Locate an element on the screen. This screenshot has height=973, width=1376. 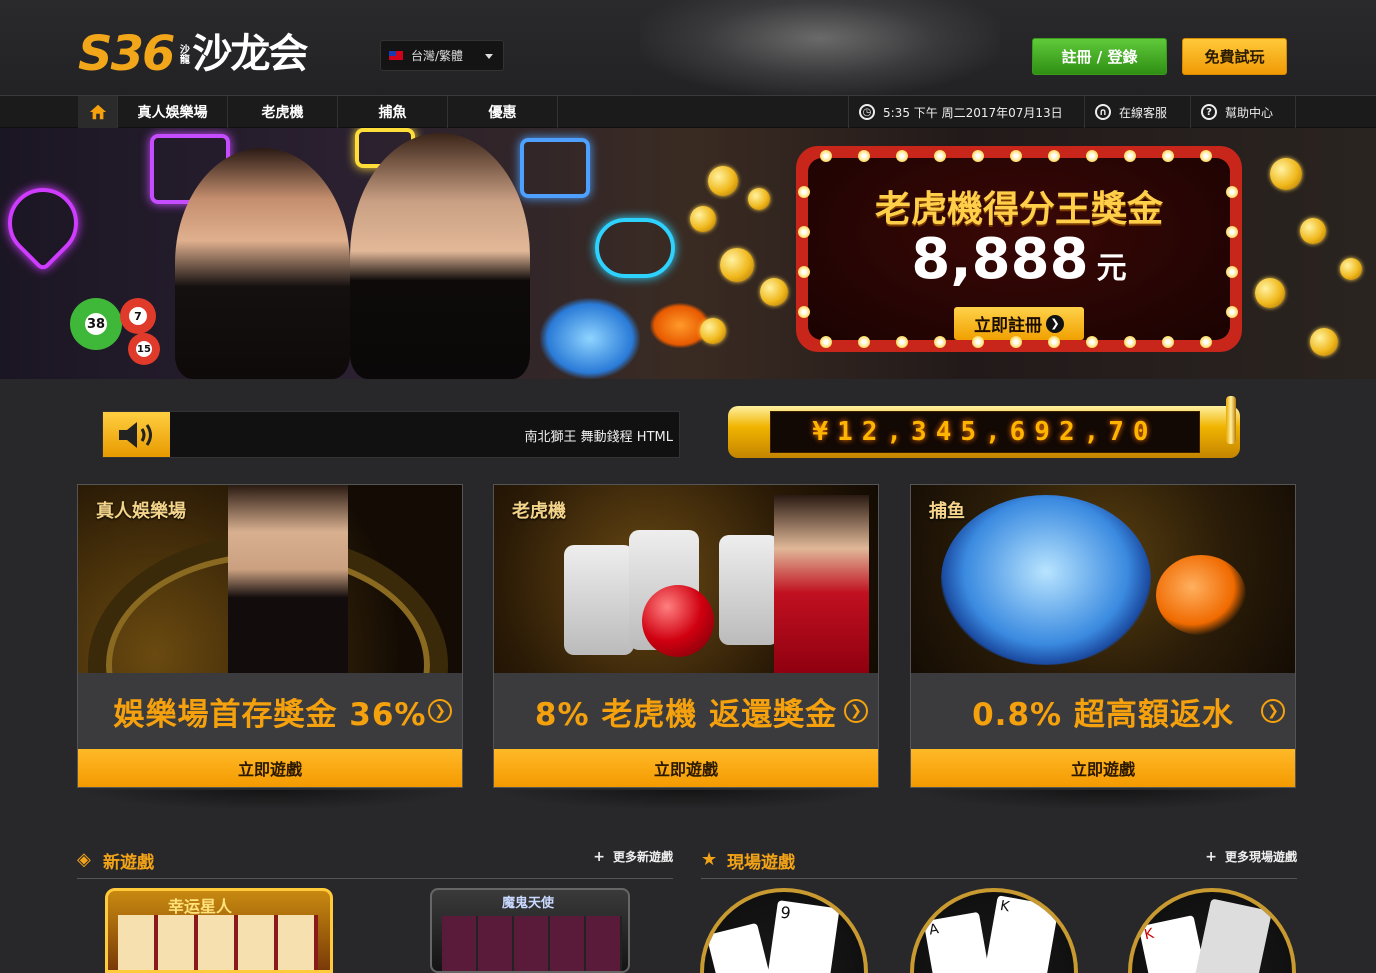
free-trial-button: 免費試玩 is located at coordinates (1234, 56).